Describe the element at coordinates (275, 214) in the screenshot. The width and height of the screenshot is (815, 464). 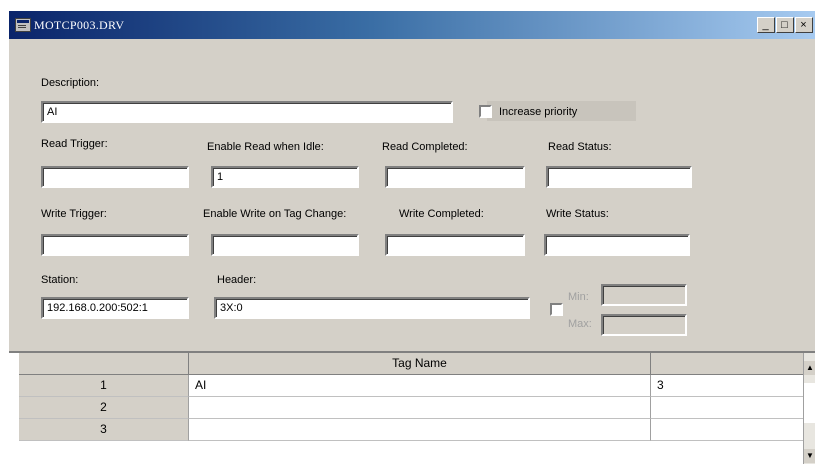
I see `enable-write-label: Enable Write on Tag Change:` at that location.